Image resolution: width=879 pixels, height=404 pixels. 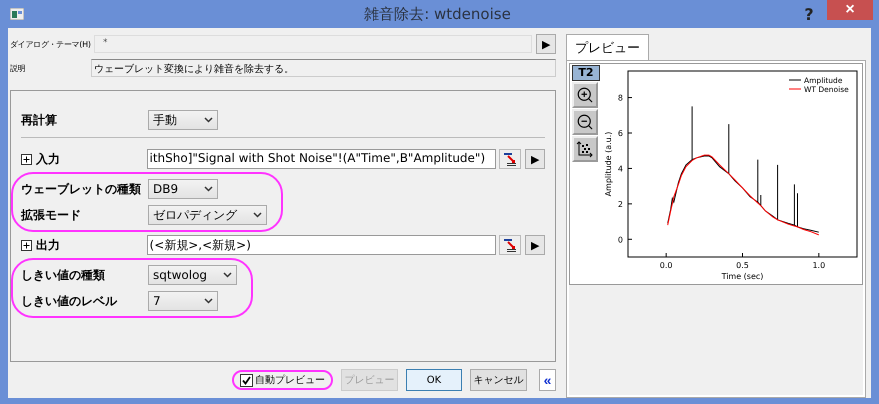 What do you see at coordinates (17, 14) in the screenshot?
I see `app-icon` at bounding box center [17, 14].